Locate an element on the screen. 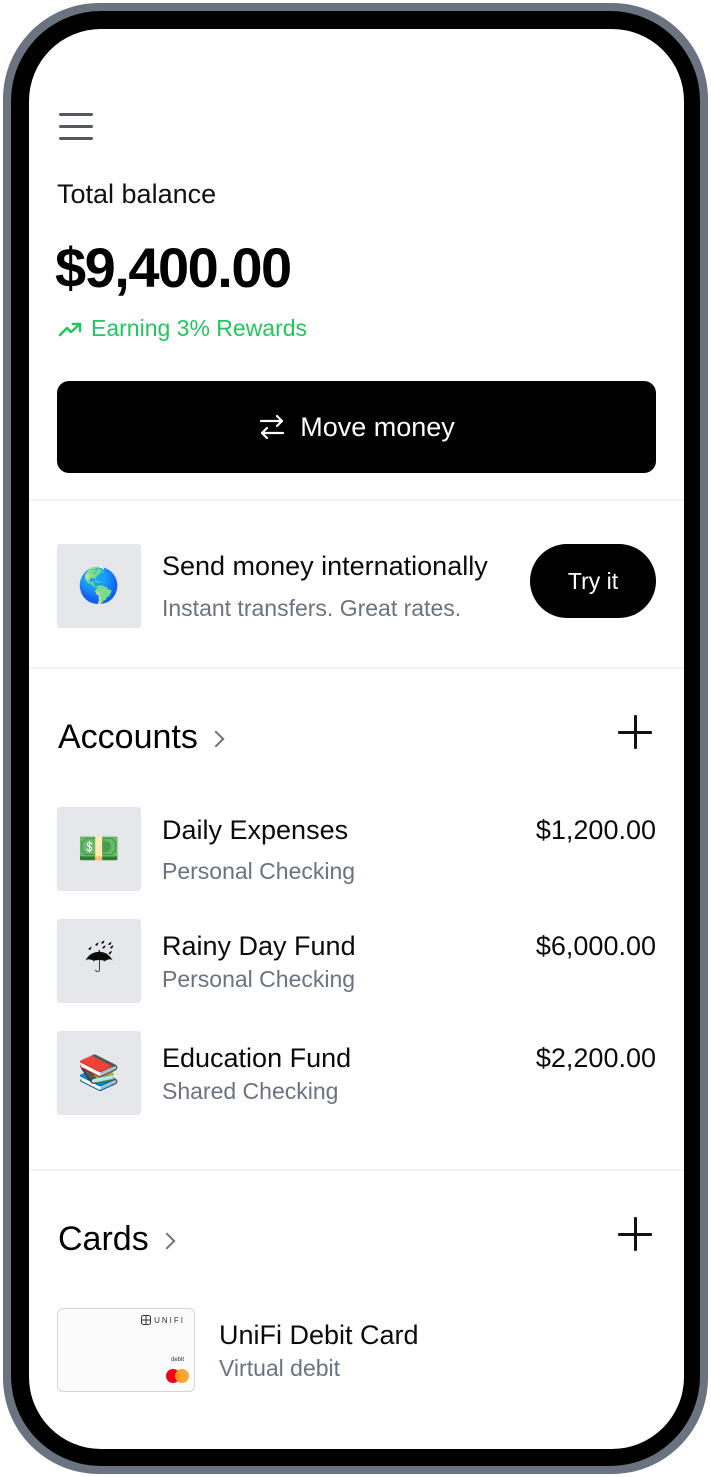  rewards-badge: Earning 3% Rewards is located at coordinates (183, 328).